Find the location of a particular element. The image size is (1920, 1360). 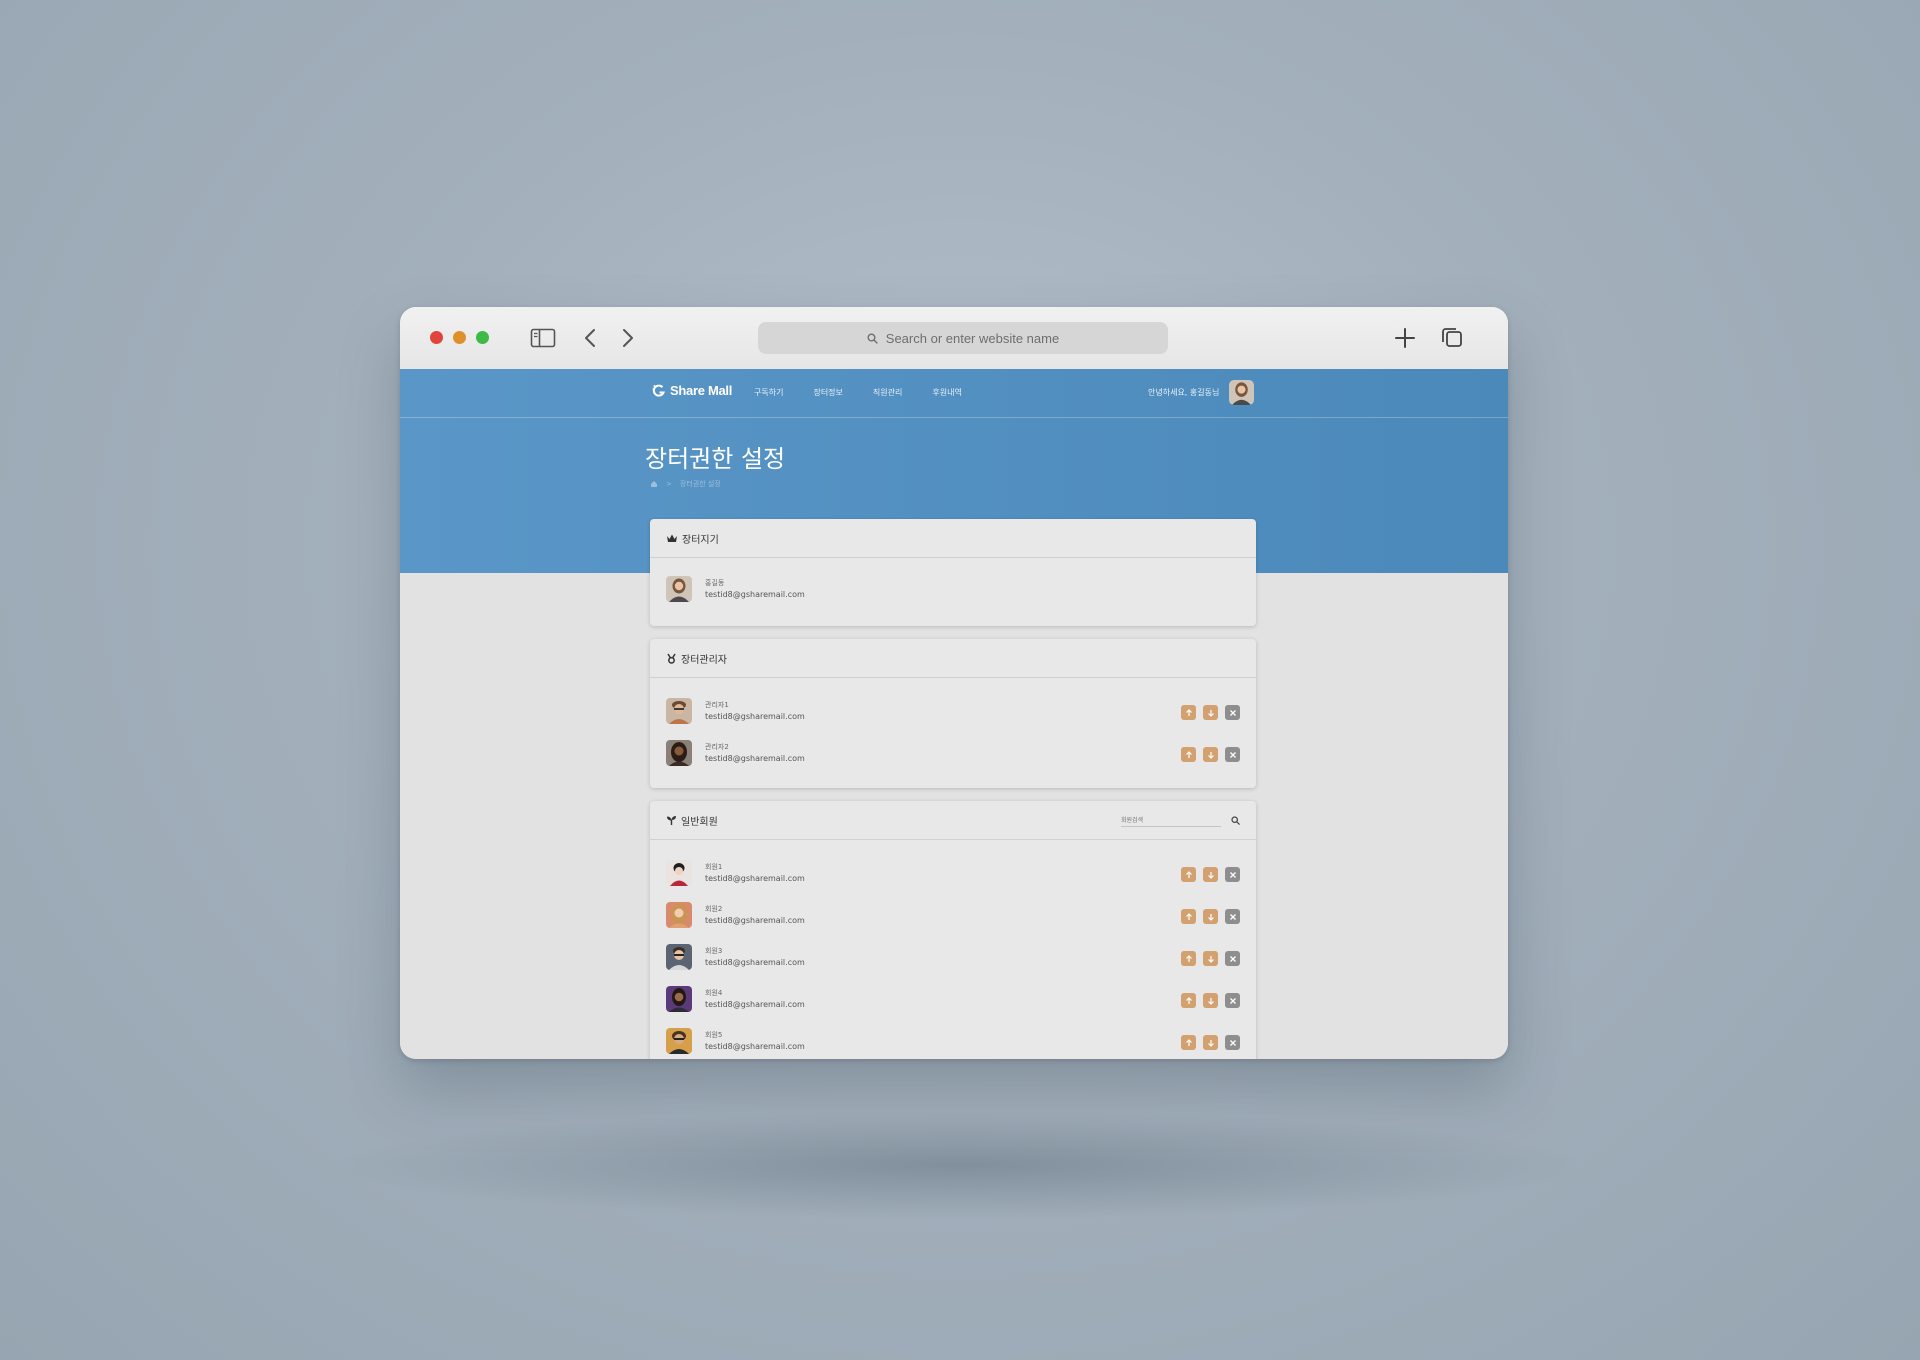

member-row: 회원2 testid8@gsharemail.com is located at coordinates (953, 915).